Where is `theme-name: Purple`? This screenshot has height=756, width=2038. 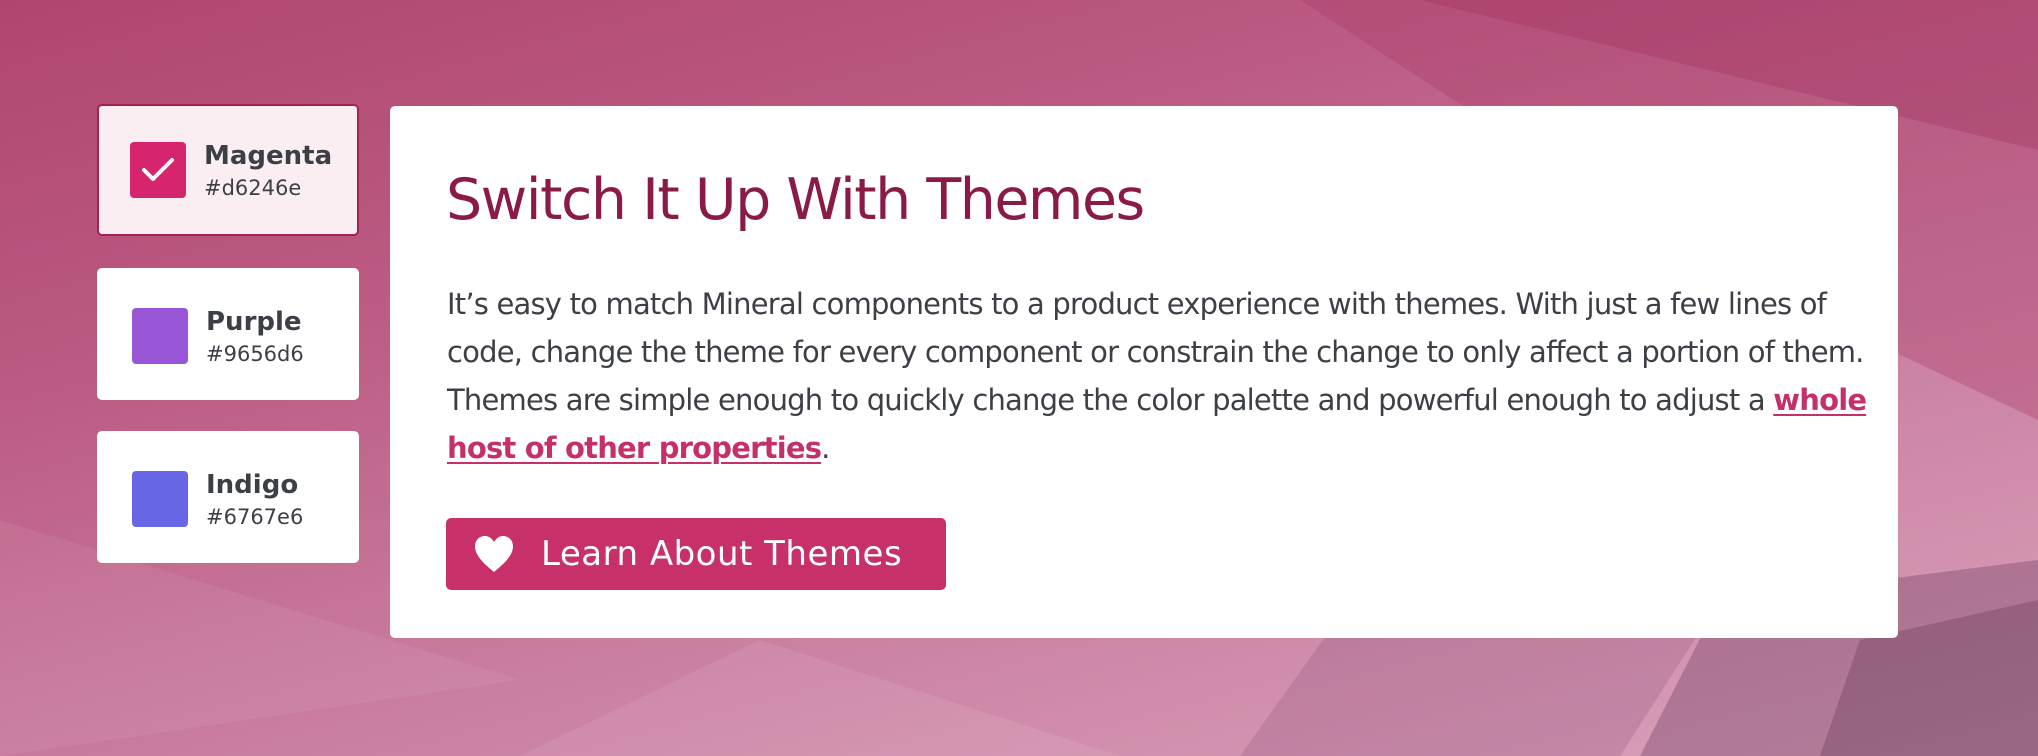 theme-name: Purple is located at coordinates (254, 322).